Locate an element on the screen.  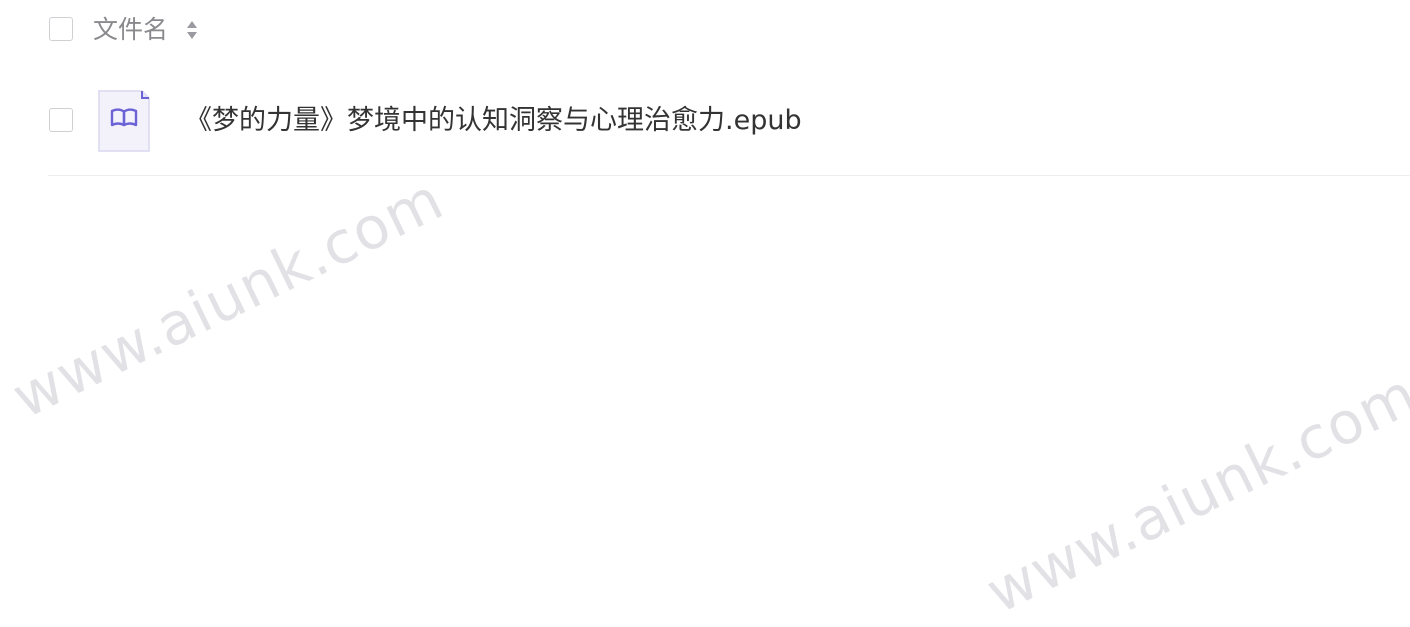
epub-book-icon is located at coordinates (124, 121).